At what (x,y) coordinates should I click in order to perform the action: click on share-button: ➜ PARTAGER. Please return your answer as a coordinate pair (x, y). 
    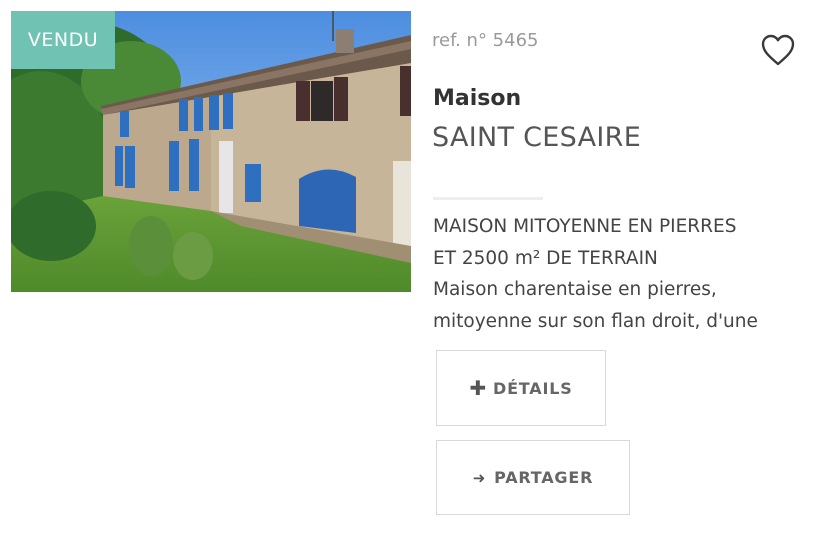
    Looking at the image, I should click on (533, 477).